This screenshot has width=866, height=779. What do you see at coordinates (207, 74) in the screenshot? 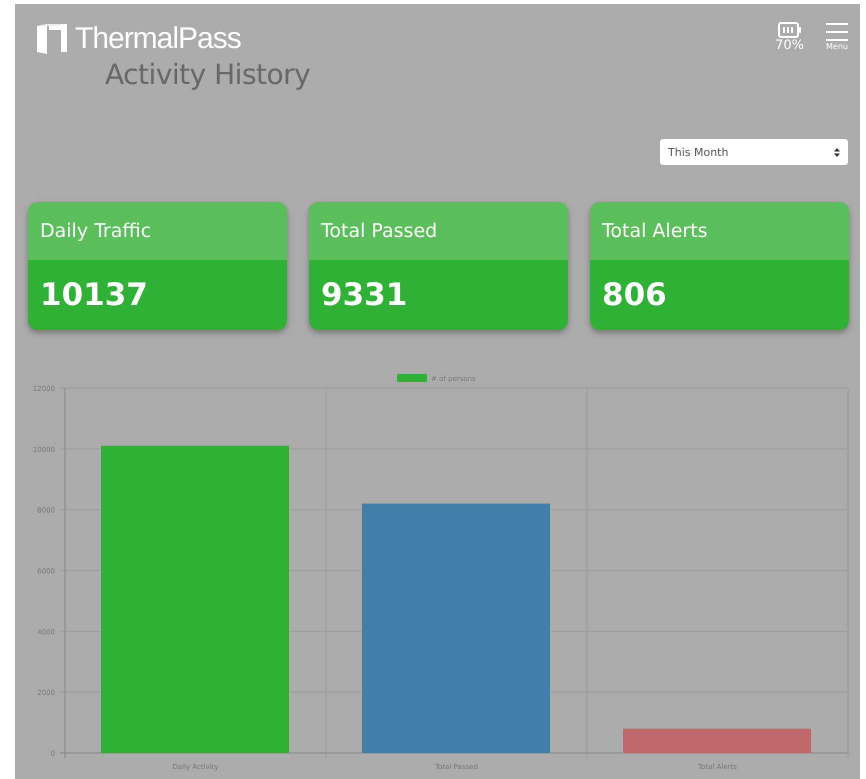
I see `page-title: Activity History` at bounding box center [207, 74].